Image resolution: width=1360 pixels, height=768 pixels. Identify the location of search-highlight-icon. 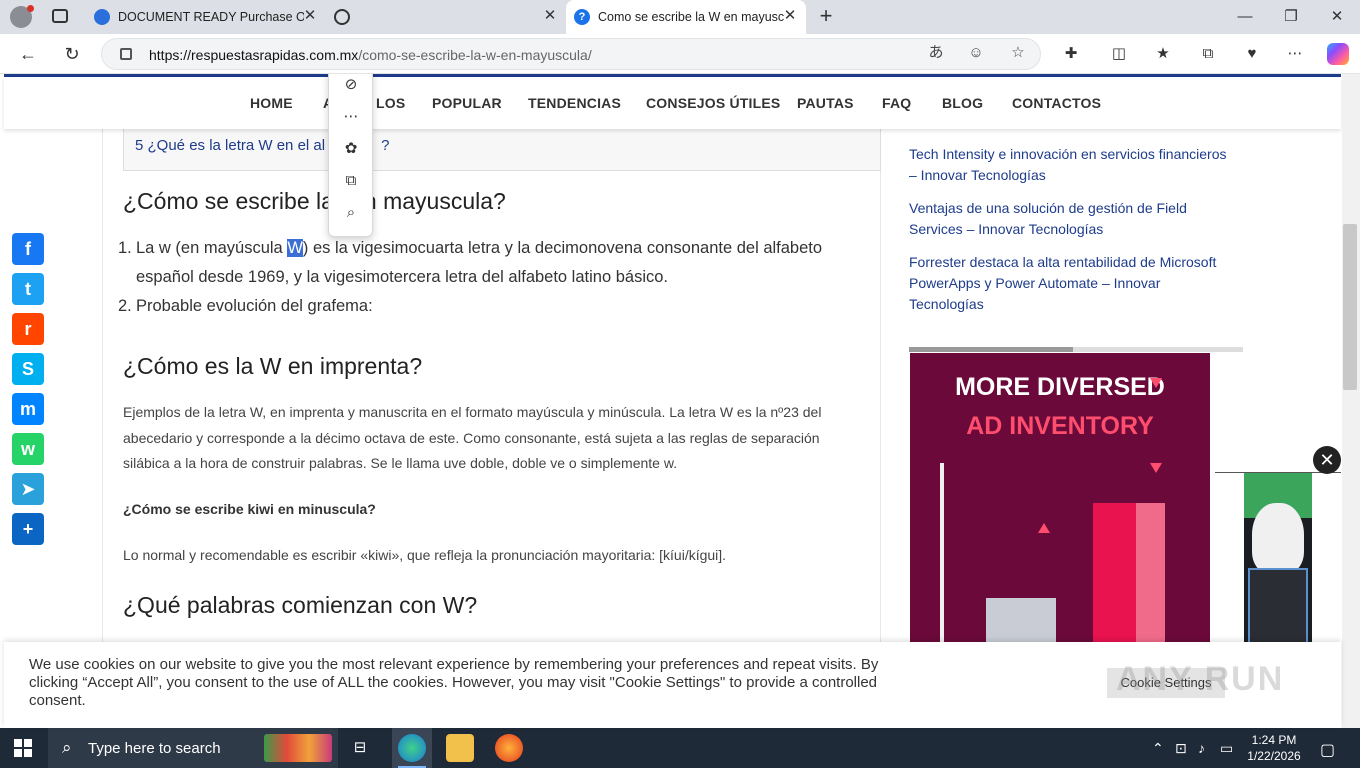
(298, 748).